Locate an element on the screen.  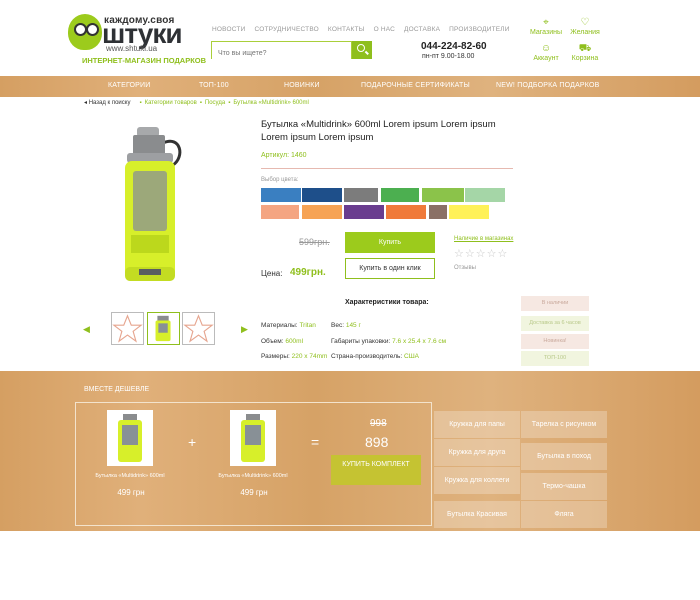
equals-sign: = is located at coordinates (315, 442).